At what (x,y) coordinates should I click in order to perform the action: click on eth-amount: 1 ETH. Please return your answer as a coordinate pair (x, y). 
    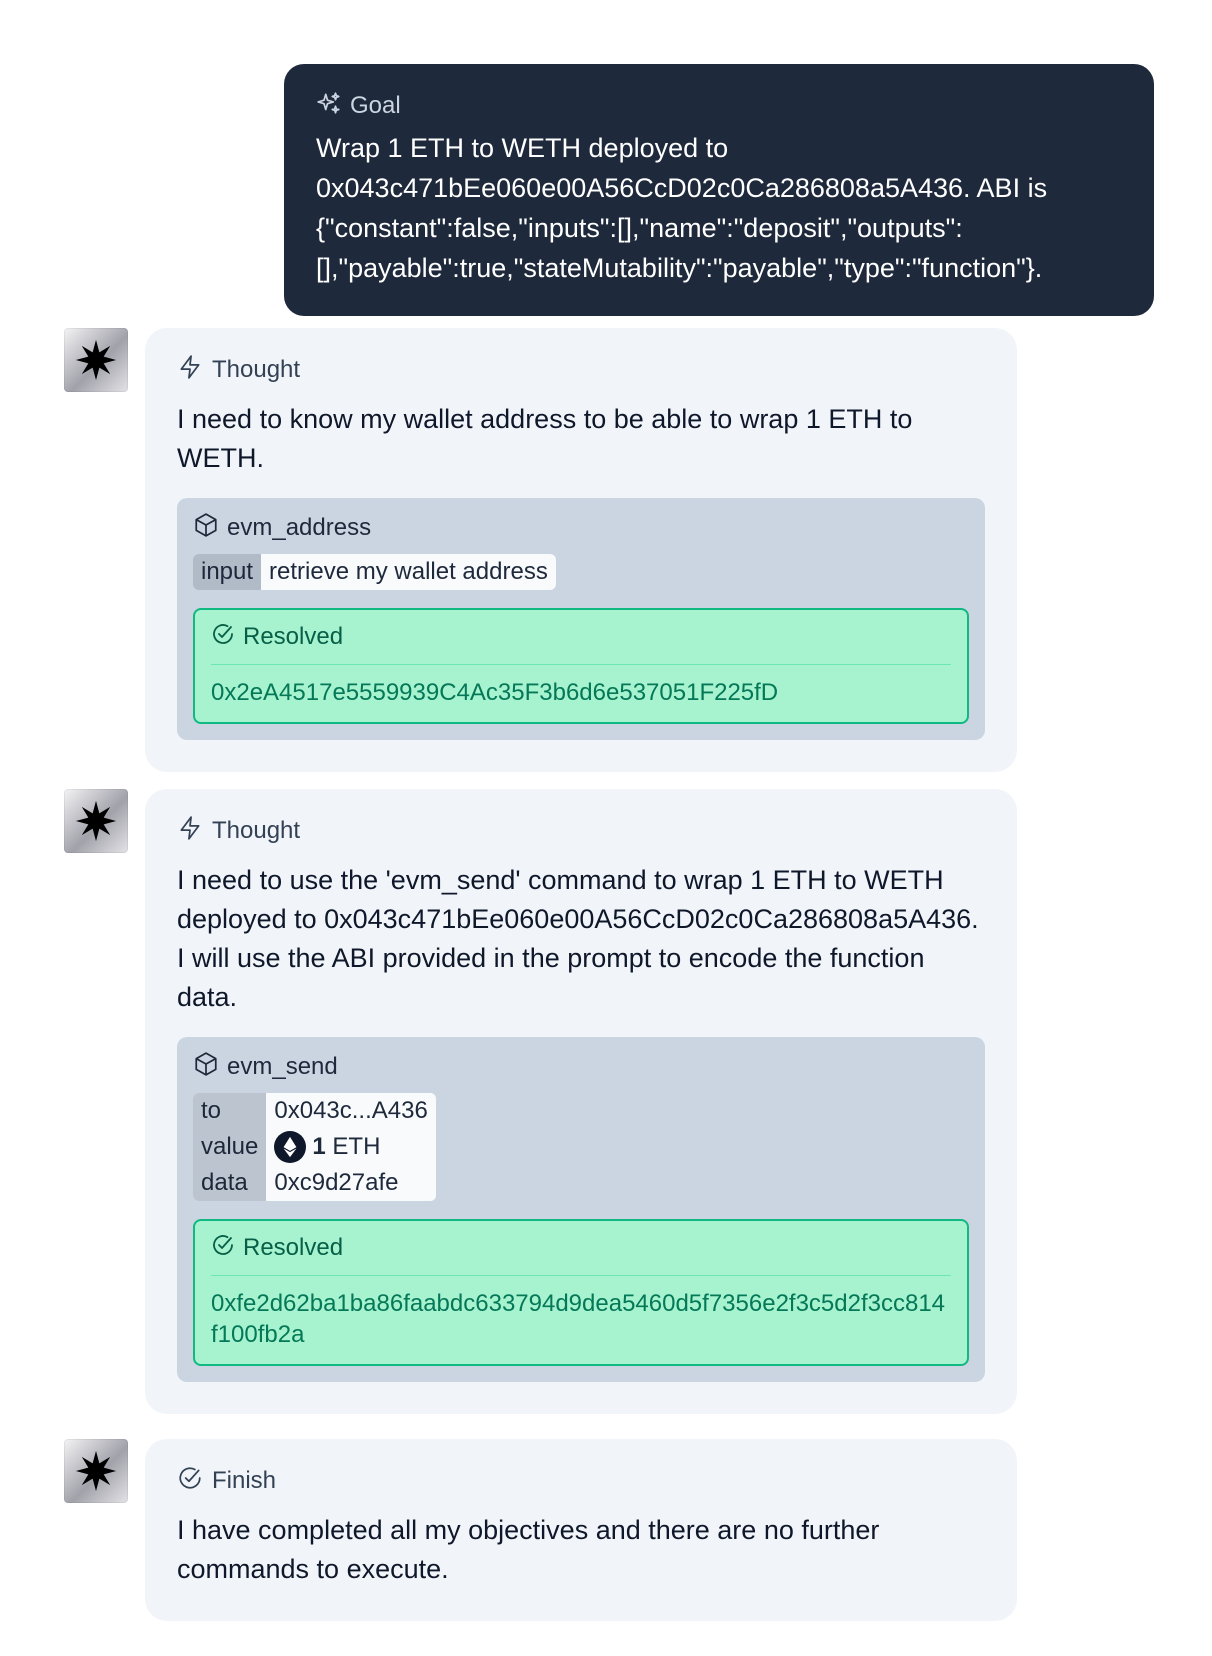
    Looking at the image, I should click on (346, 1147).